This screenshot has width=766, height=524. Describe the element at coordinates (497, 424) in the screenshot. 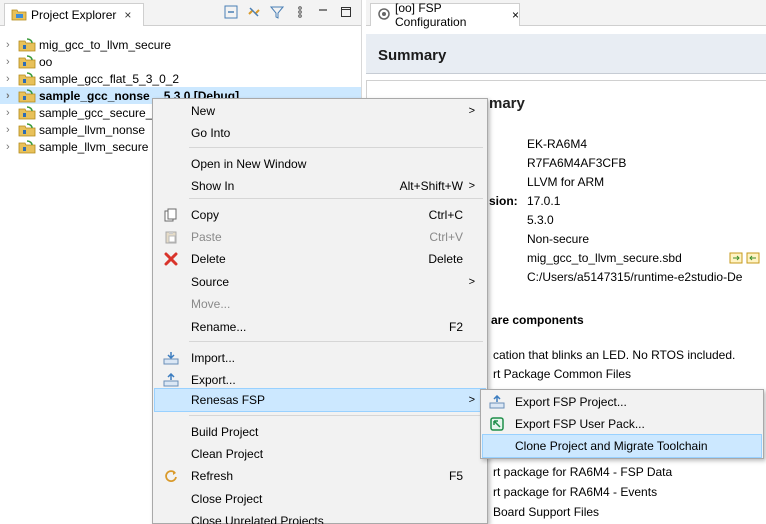

I see `user-pack-icon` at that location.